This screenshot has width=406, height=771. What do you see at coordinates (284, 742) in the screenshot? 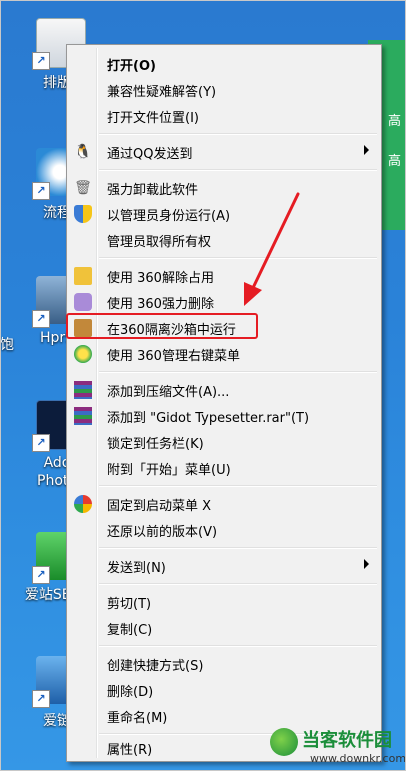
I see `downkr-logo-icon` at bounding box center [284, 742].